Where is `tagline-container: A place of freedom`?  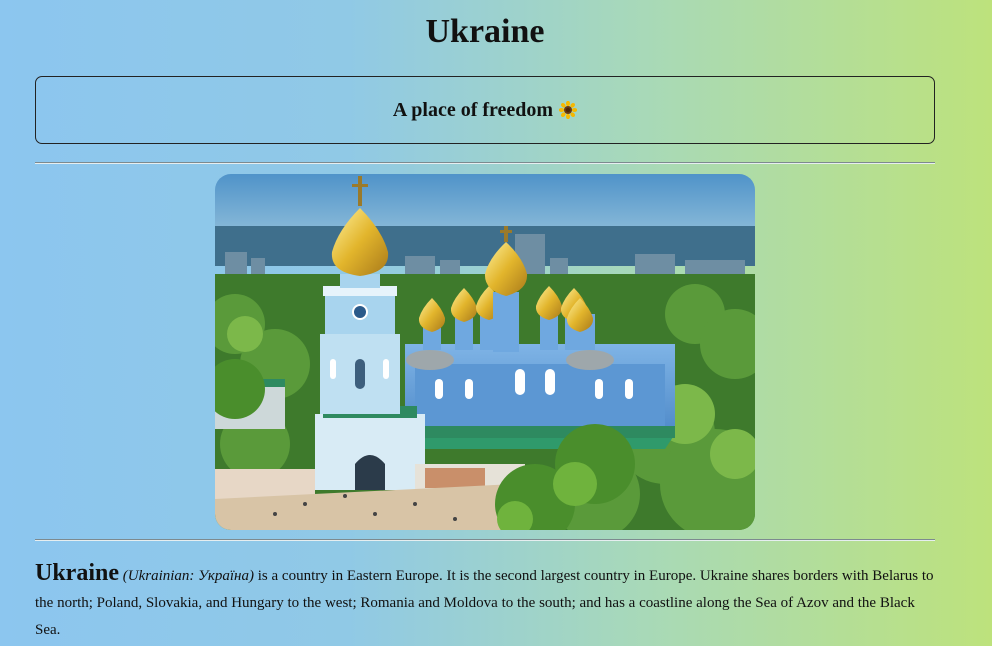
tagline-container: A place of freedom is located at coordinates (485, 110).